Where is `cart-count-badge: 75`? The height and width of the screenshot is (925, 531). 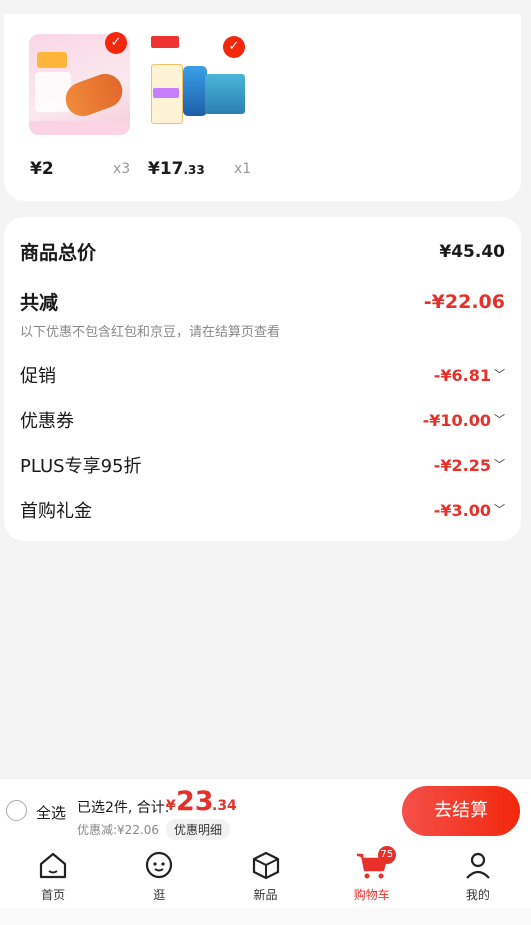 cart-count-badge: 75 is located at coordinates (386, 855).